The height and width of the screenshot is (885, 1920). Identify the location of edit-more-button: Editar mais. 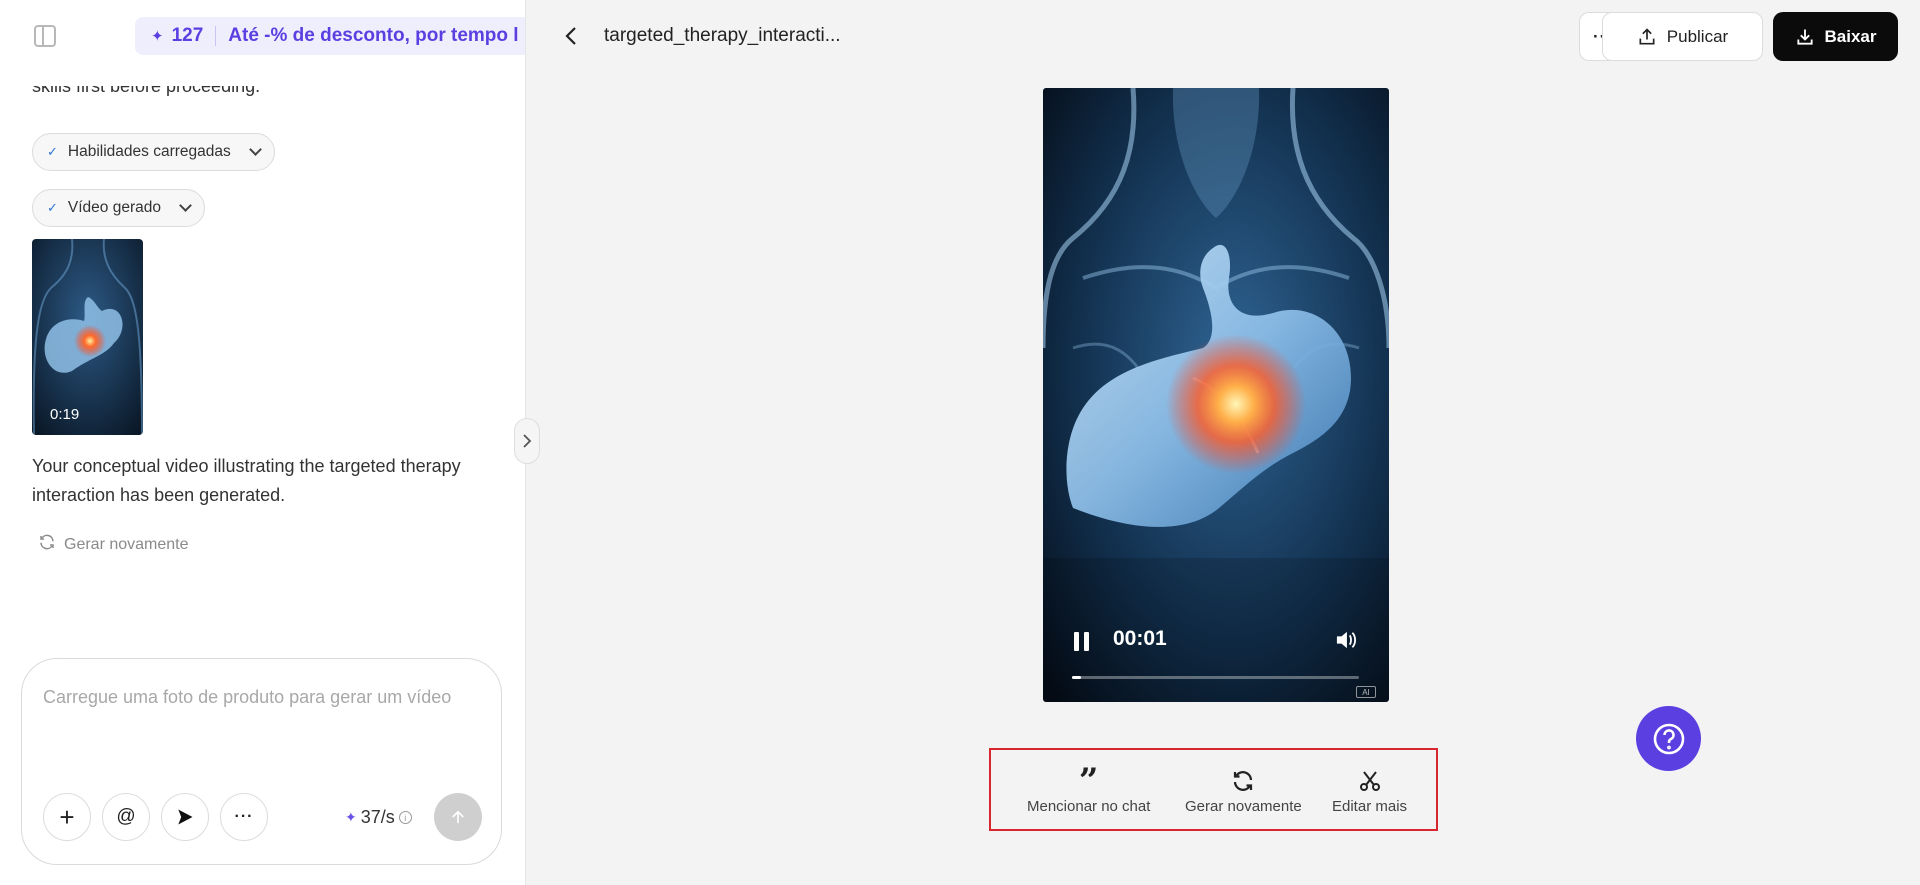
(1369, 791).